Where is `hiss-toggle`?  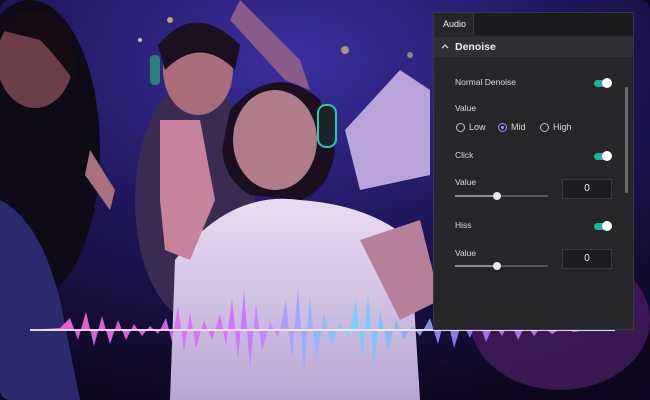 hiss-toggle is located at coordinates (603, 226).